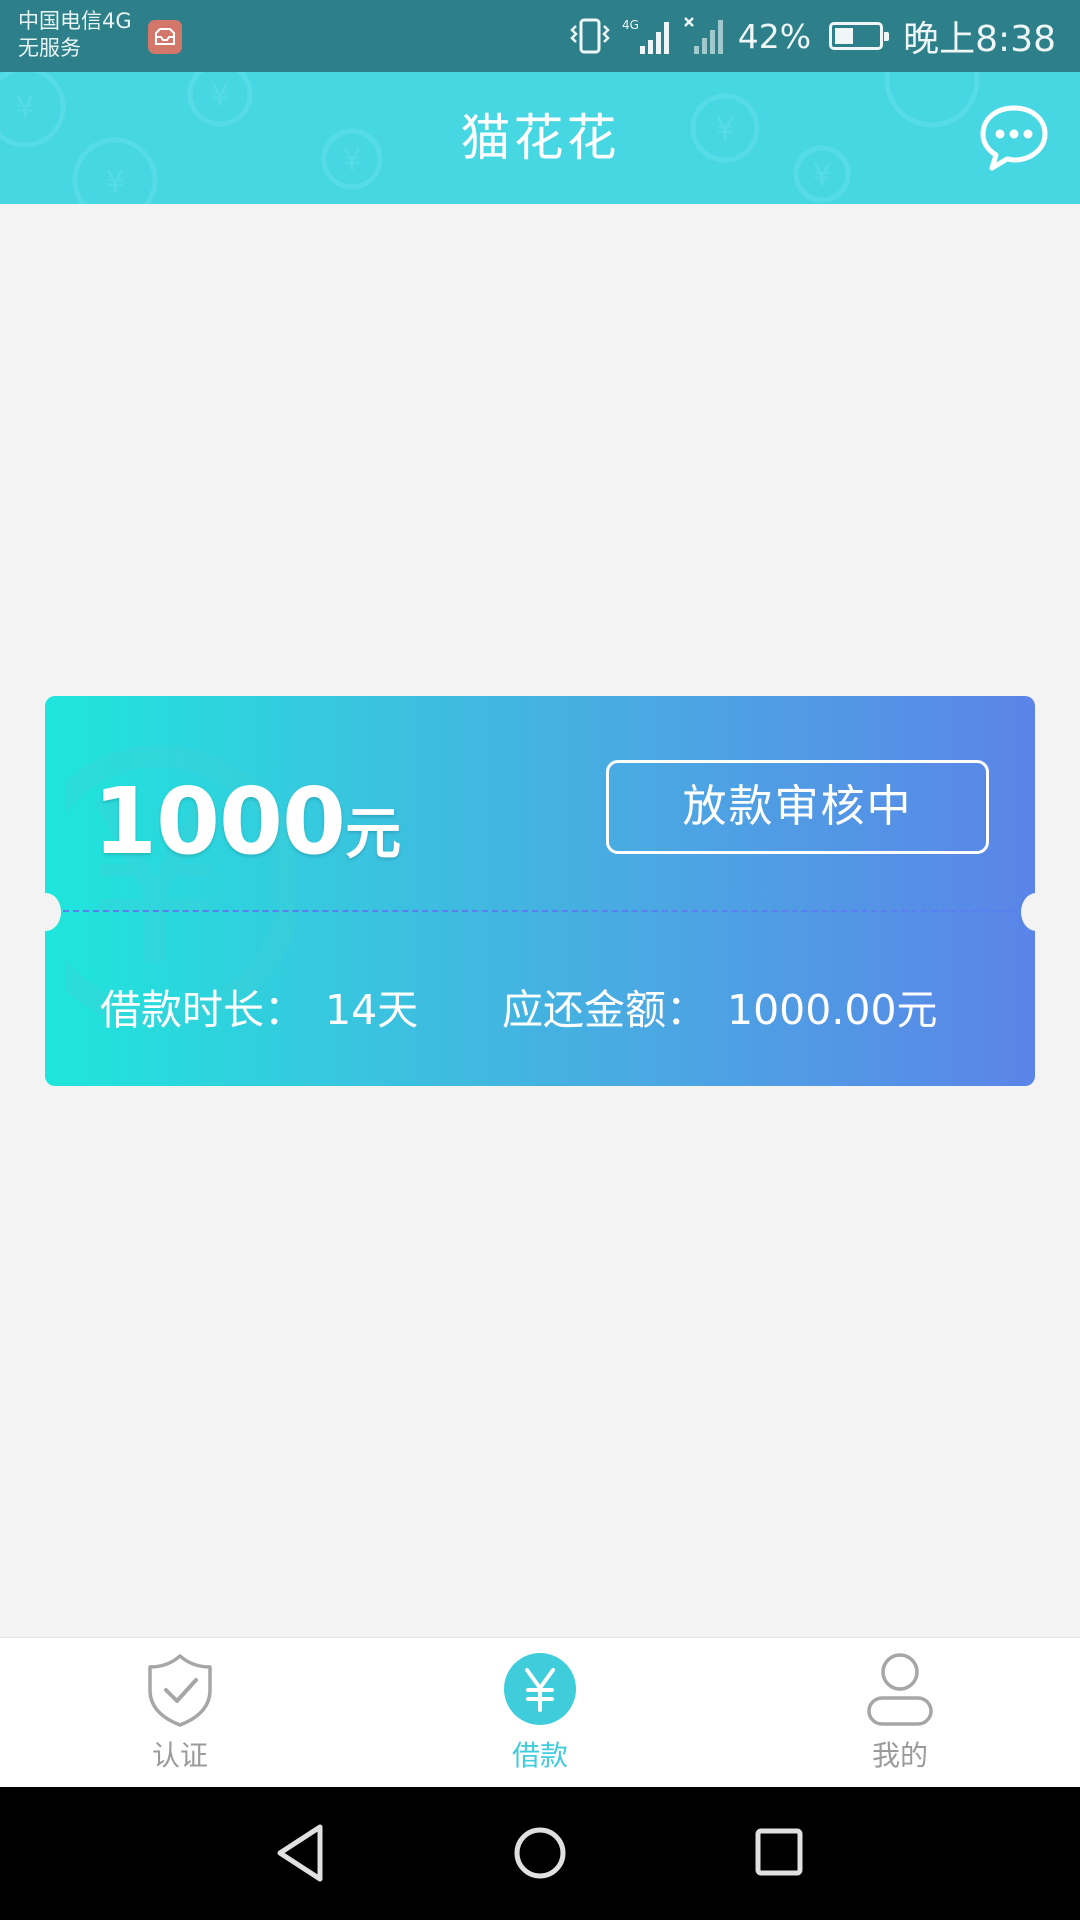  I want to click on page-title: 猫花花, so click(540, 138).